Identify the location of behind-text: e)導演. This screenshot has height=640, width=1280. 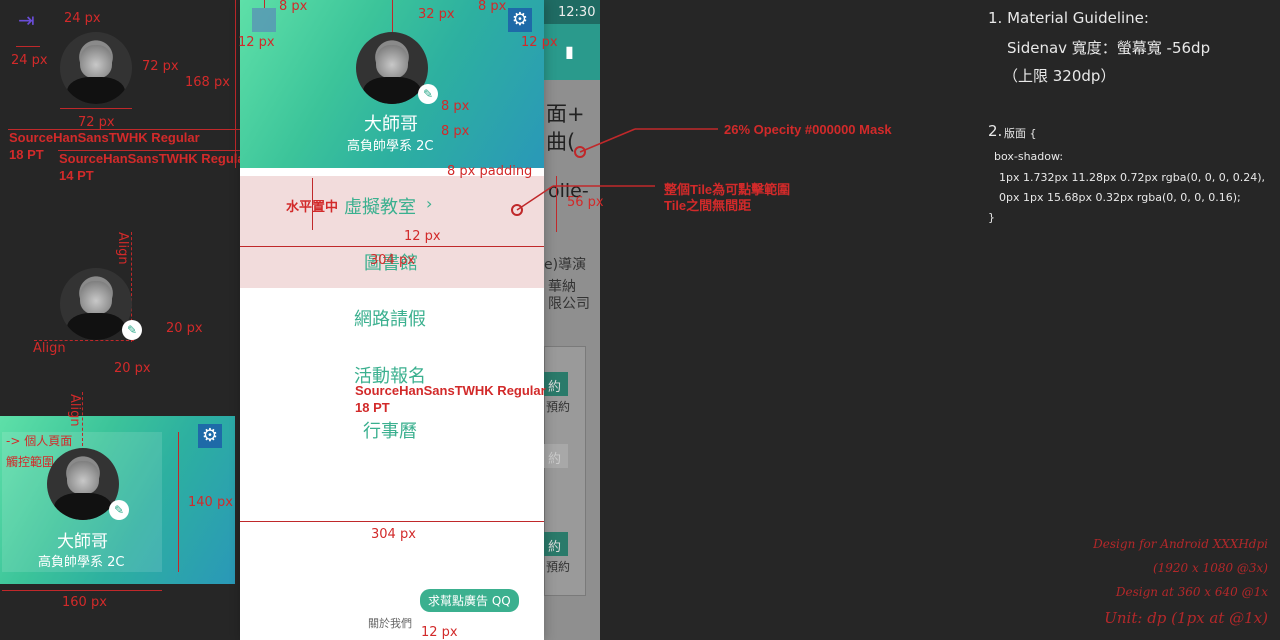
(565, 265).